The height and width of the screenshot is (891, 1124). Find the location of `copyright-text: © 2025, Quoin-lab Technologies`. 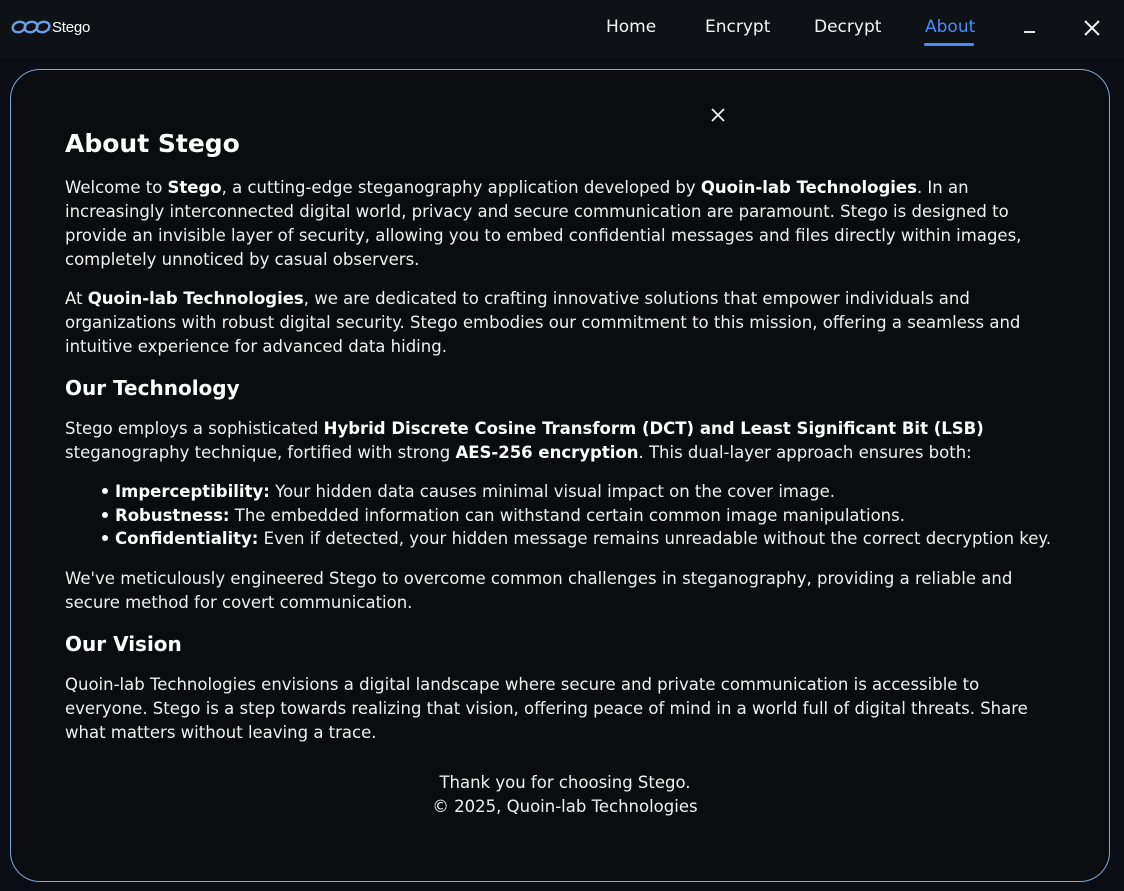

copyright-text: © 2025, Quoin-lab Technologies is located at coordinates (565, 806).